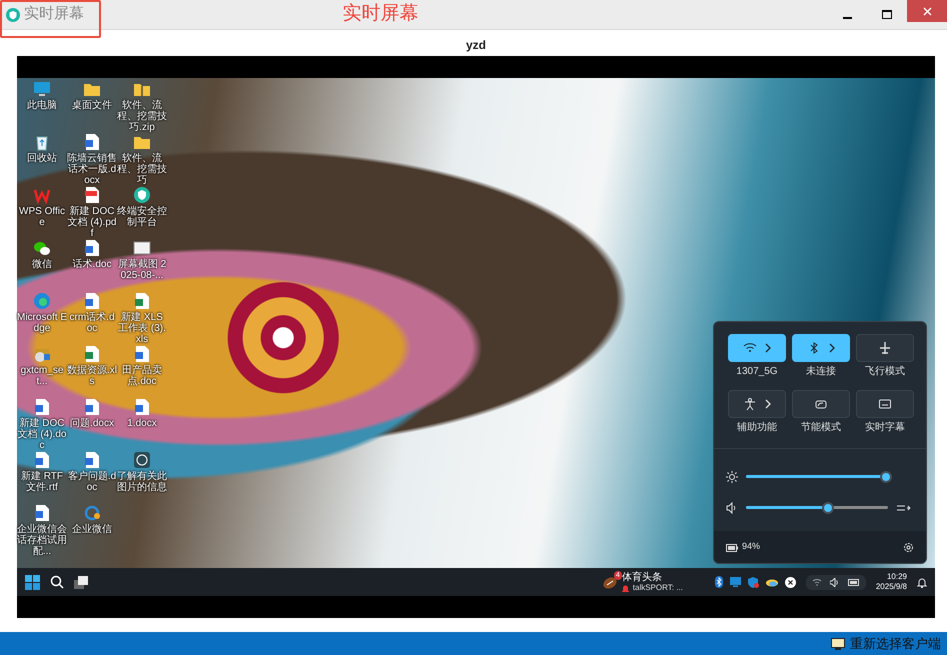  Describe the element at coordinates (757, 372) in the screenshot. I see `tile-label: 1307_5G` at that location.